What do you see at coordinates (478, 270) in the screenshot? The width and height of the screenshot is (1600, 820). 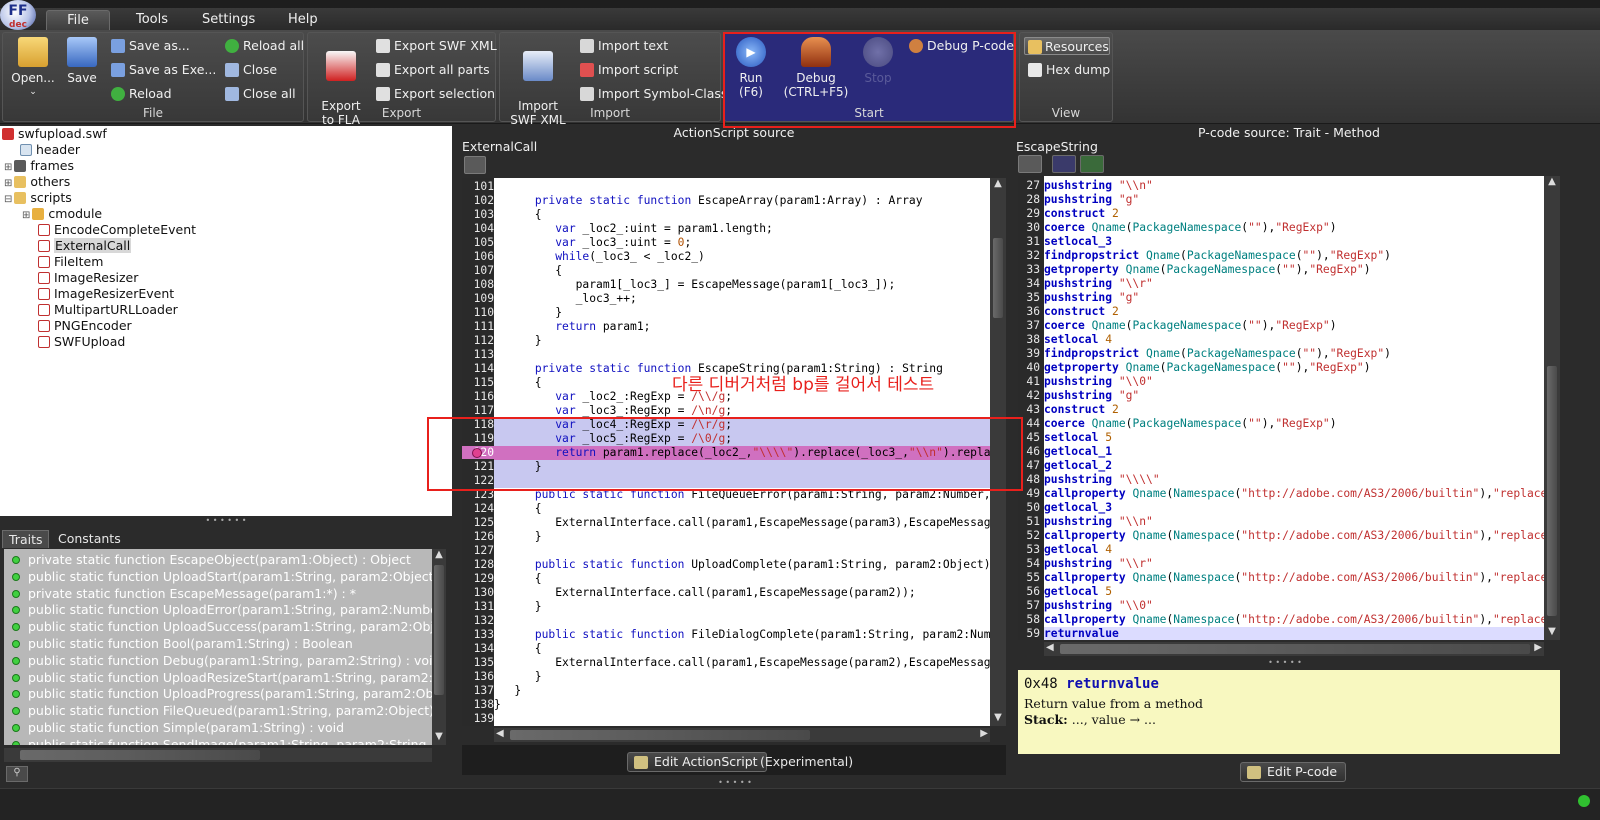 I see `line-number: 107` at bounding box center [478, 270].